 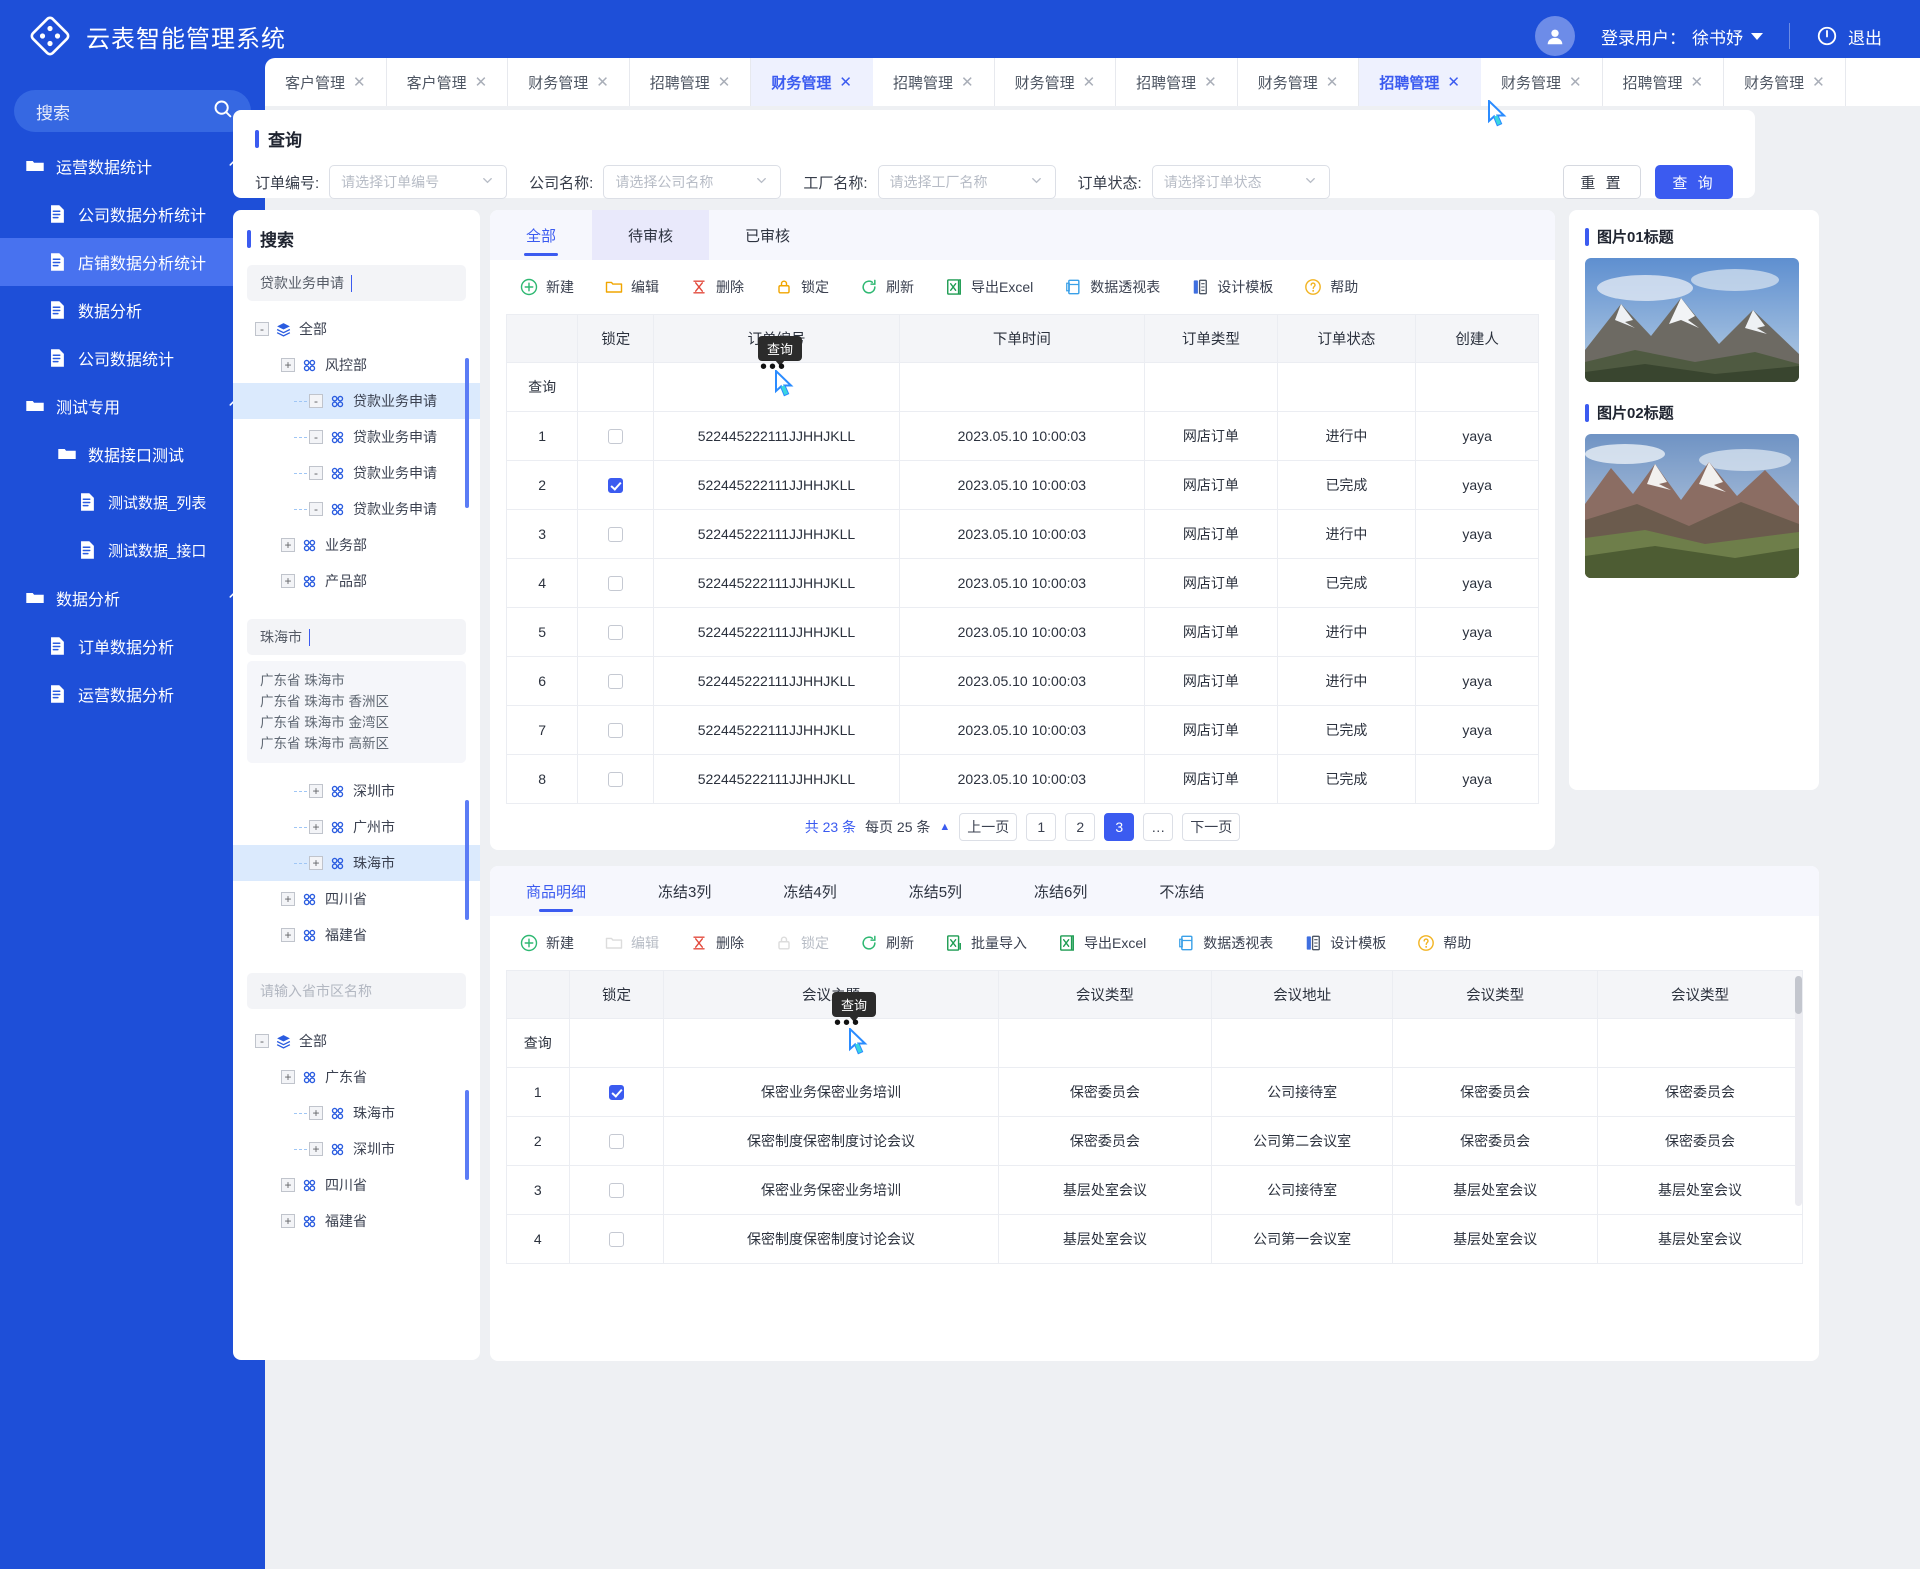 What do you see at coordinates (1154, 1190) in the screenshot?
I see `table-row: 3 保密业务保密业务培训 基层处室会议 公司接待室 基层处室会议 基层处室会议` at bounding box center [1154, 1190].